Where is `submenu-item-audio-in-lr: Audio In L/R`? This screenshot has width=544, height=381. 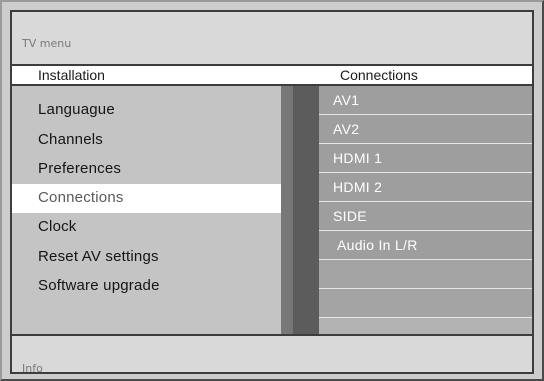
submenu-item-audio-in-lr: Audio In L/R is located at coordinates (425, 245).